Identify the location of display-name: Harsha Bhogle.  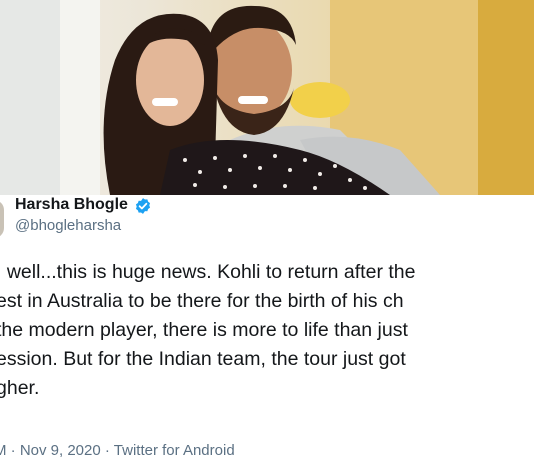
(71, 205).